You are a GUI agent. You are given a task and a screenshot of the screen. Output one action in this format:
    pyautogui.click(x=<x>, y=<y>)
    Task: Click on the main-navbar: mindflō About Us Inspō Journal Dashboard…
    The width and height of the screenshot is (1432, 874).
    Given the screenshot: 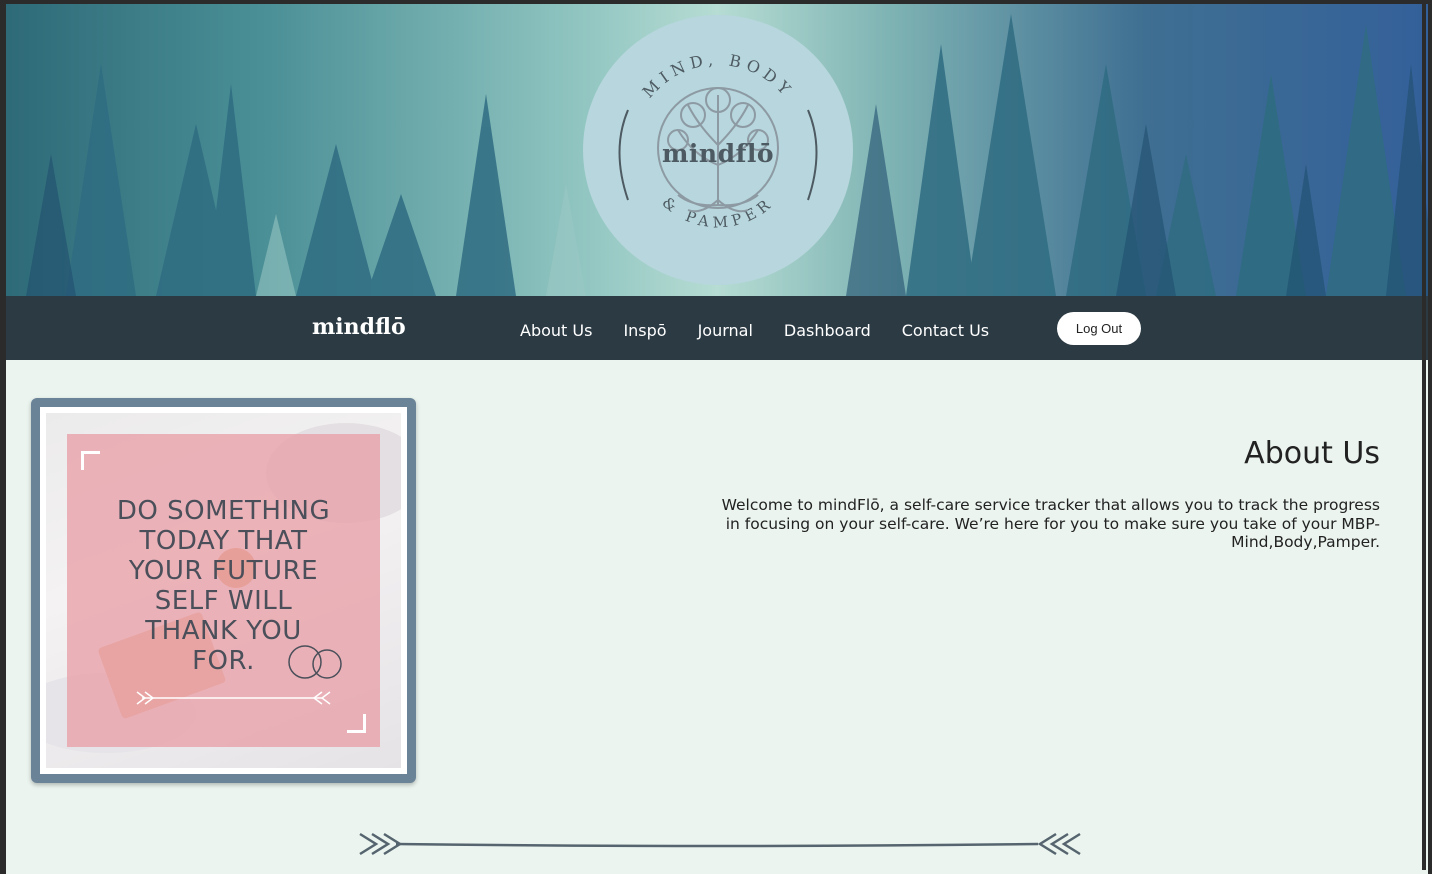 What is the action you would take?
    pyautogui.click(x=717, y=328)
    